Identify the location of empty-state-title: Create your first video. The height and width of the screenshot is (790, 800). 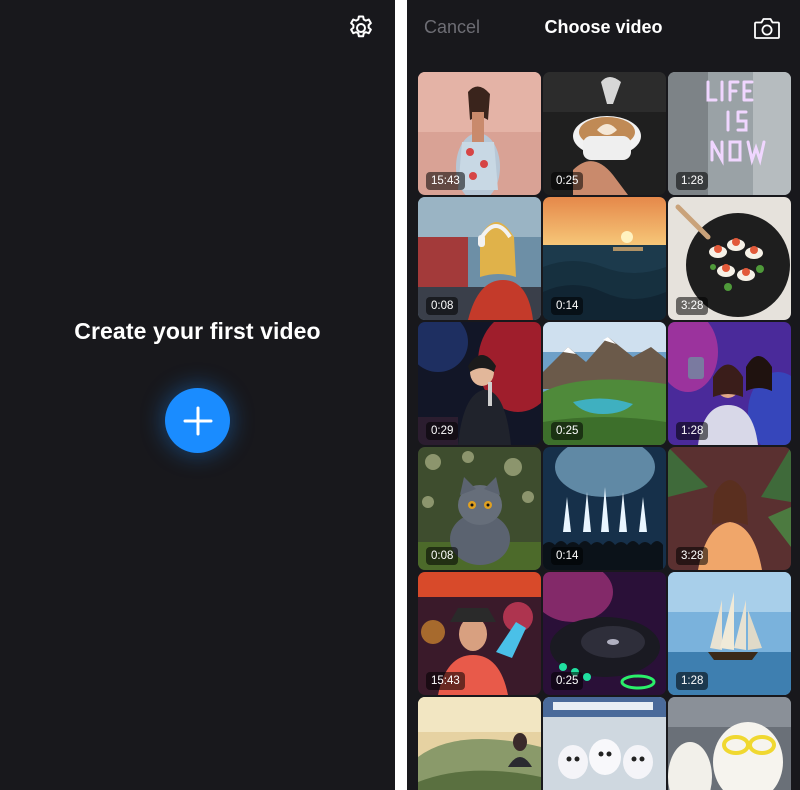
(197, 331).